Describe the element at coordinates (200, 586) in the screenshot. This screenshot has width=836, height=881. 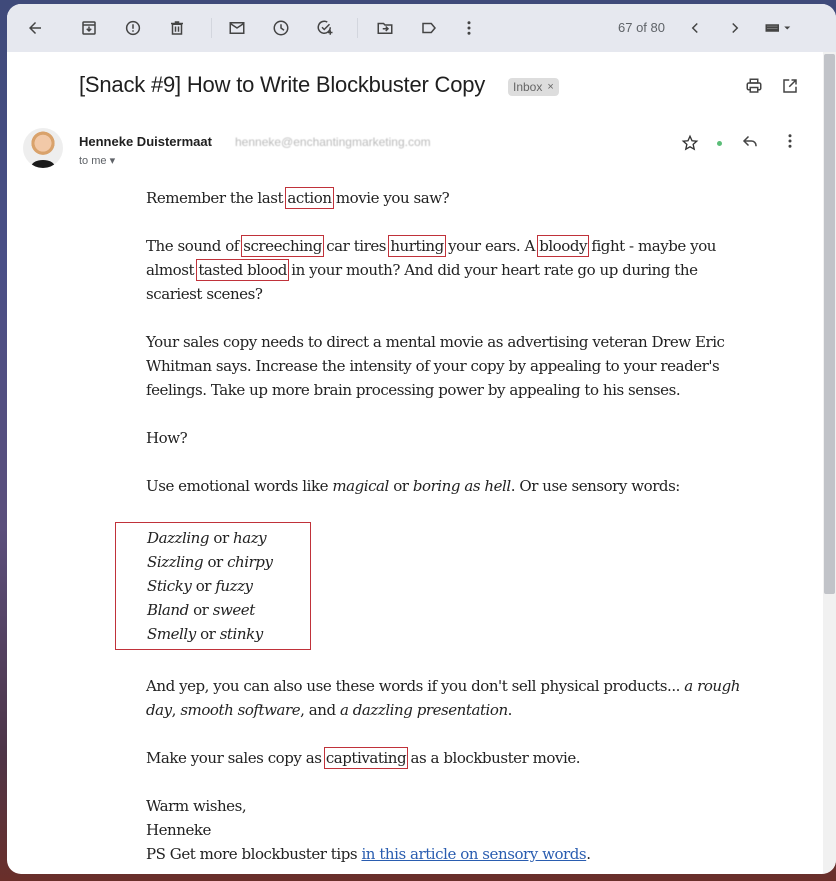
I see `list-item: Sticky or fuzzy` at that location.